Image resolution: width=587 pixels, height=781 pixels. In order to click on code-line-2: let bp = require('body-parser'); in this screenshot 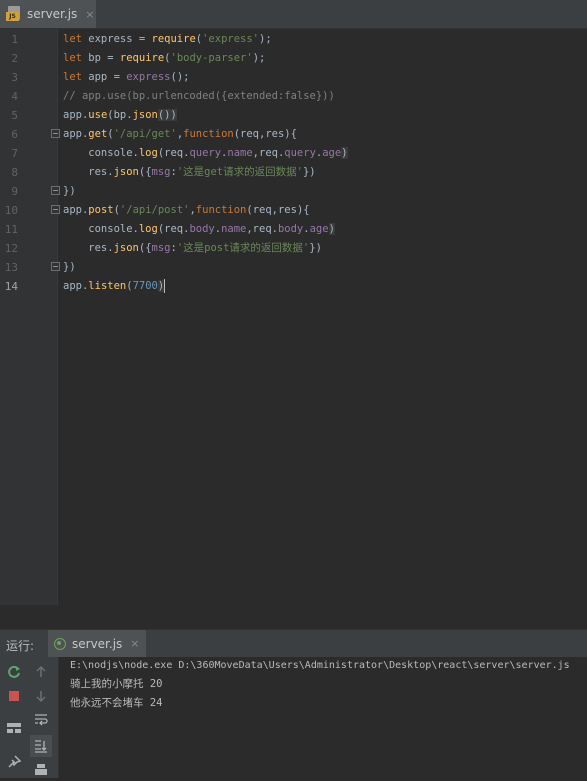, I will do `click(164, 58)`.